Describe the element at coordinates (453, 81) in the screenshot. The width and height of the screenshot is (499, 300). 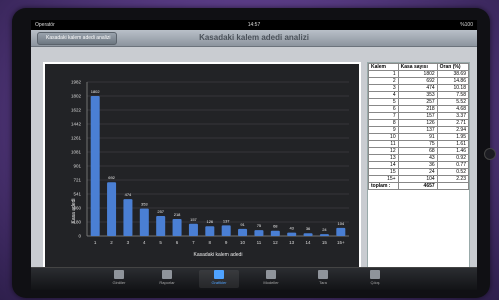
I see `table-cell-oran: 14.86` at that location.